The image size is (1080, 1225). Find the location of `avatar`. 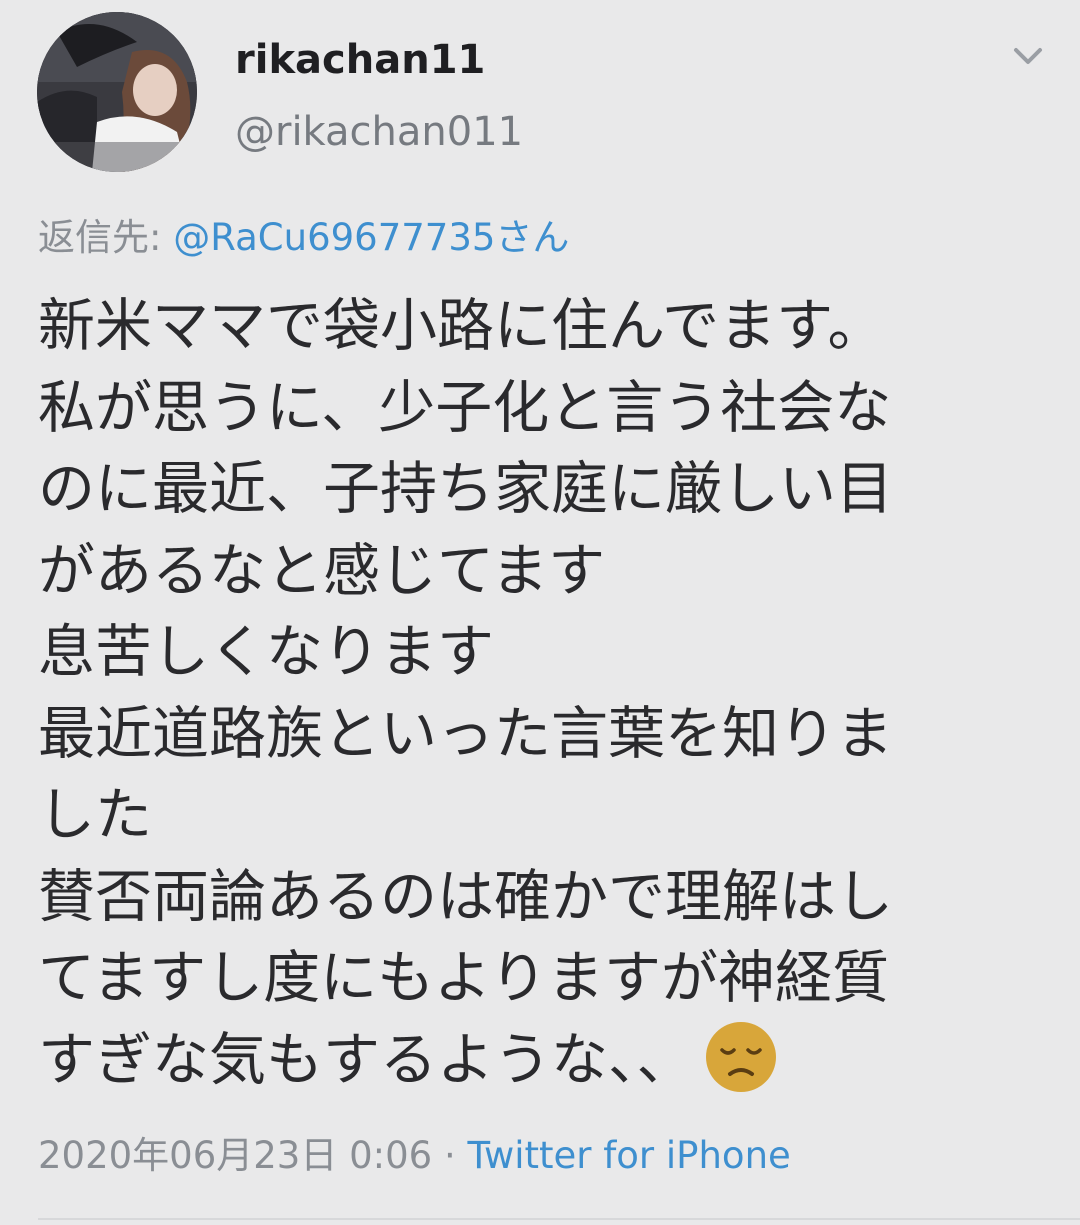

avatar is located at coordinates (117, 92).